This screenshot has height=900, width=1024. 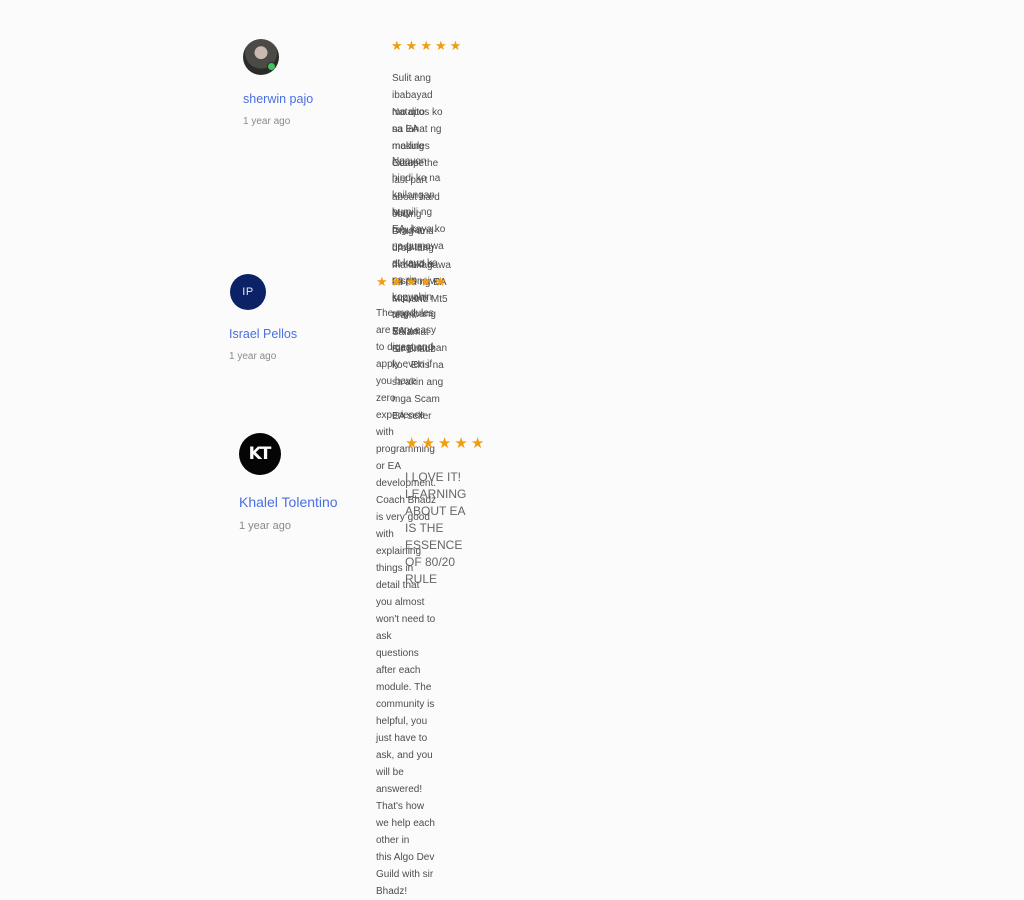 I want to click on avatar, so click(x=261, y=57).